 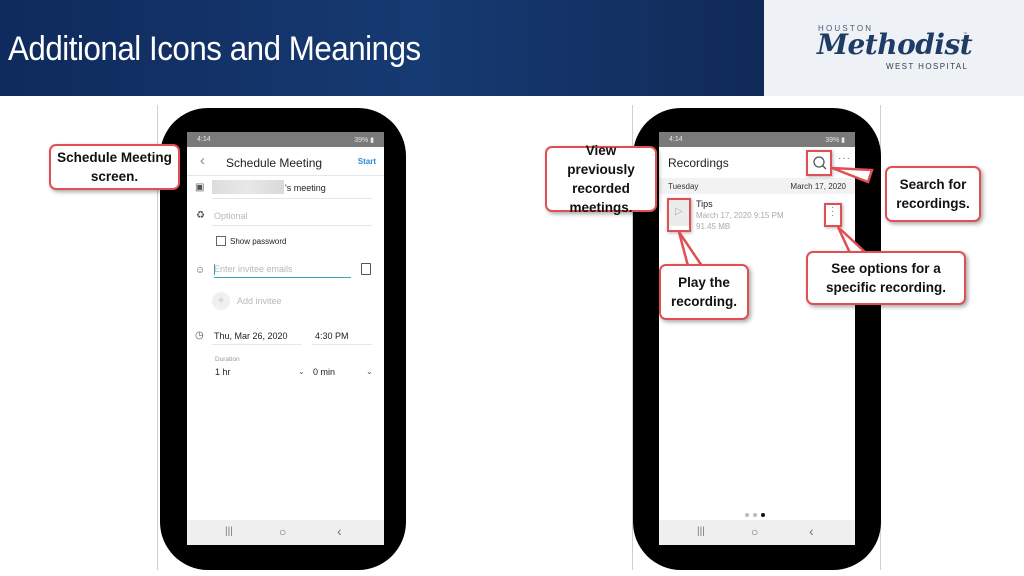 I want to click on callout-play-recording: Play the recording., so click(x=704, y=292).